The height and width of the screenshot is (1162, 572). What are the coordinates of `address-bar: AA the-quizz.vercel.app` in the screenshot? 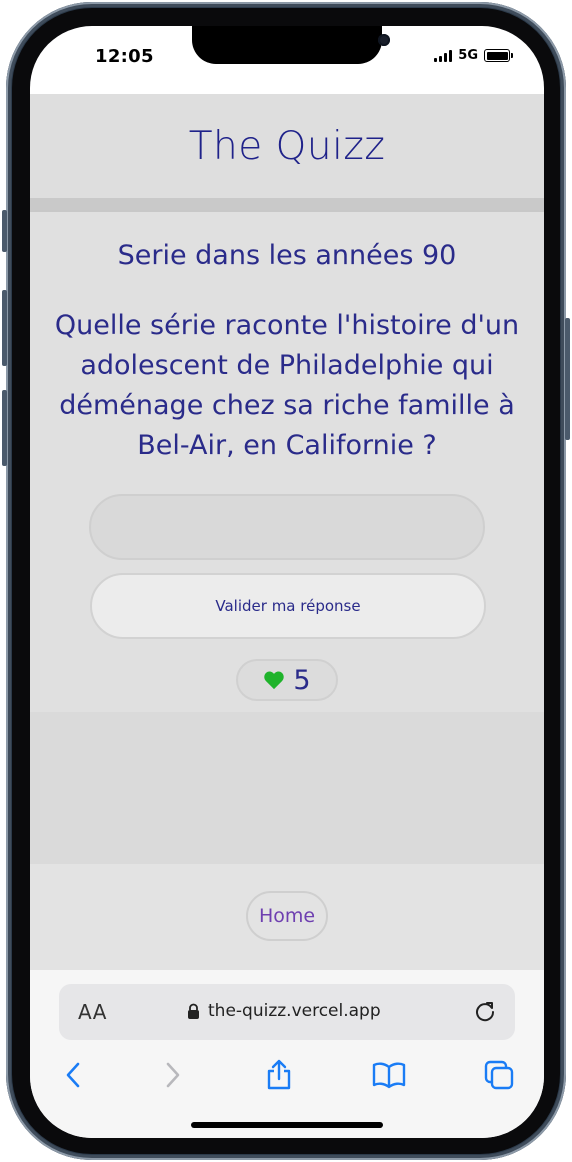 It's located at (287, 1012).